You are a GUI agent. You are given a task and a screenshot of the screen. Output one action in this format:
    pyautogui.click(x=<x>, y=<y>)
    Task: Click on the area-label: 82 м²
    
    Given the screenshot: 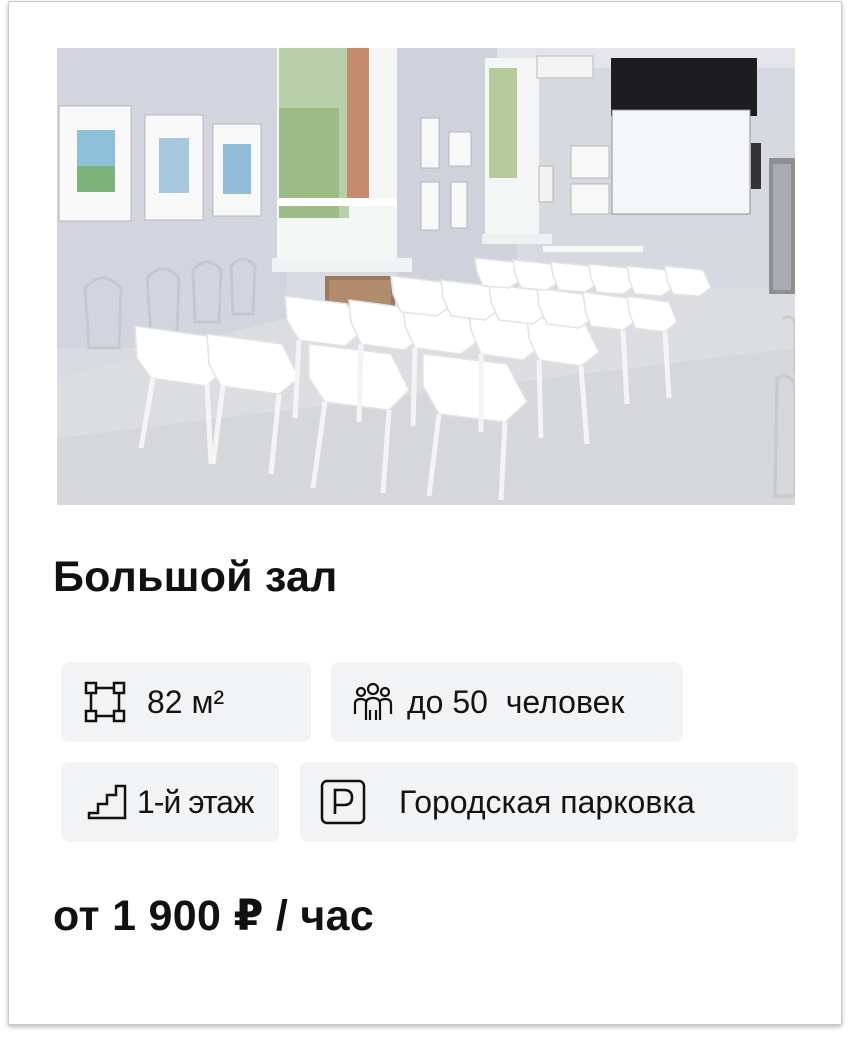 What is the action you would take?
    pyautogui.click(x=186, y=702)
    